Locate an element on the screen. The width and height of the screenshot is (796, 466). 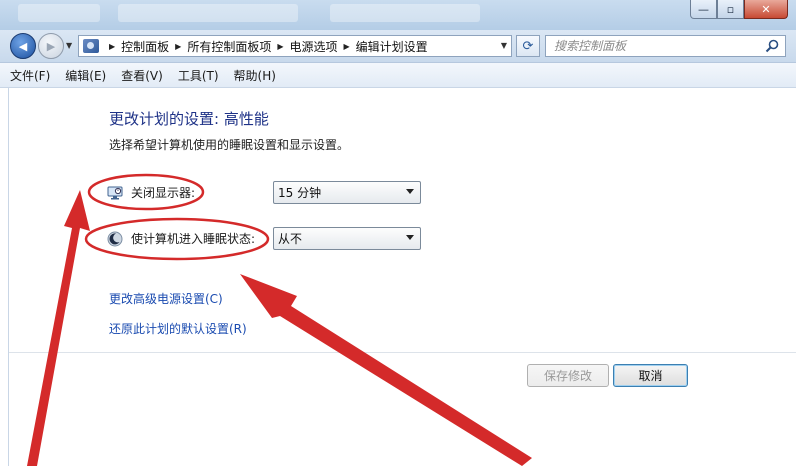
control-panel-icon is located at coordinates (91, 46).